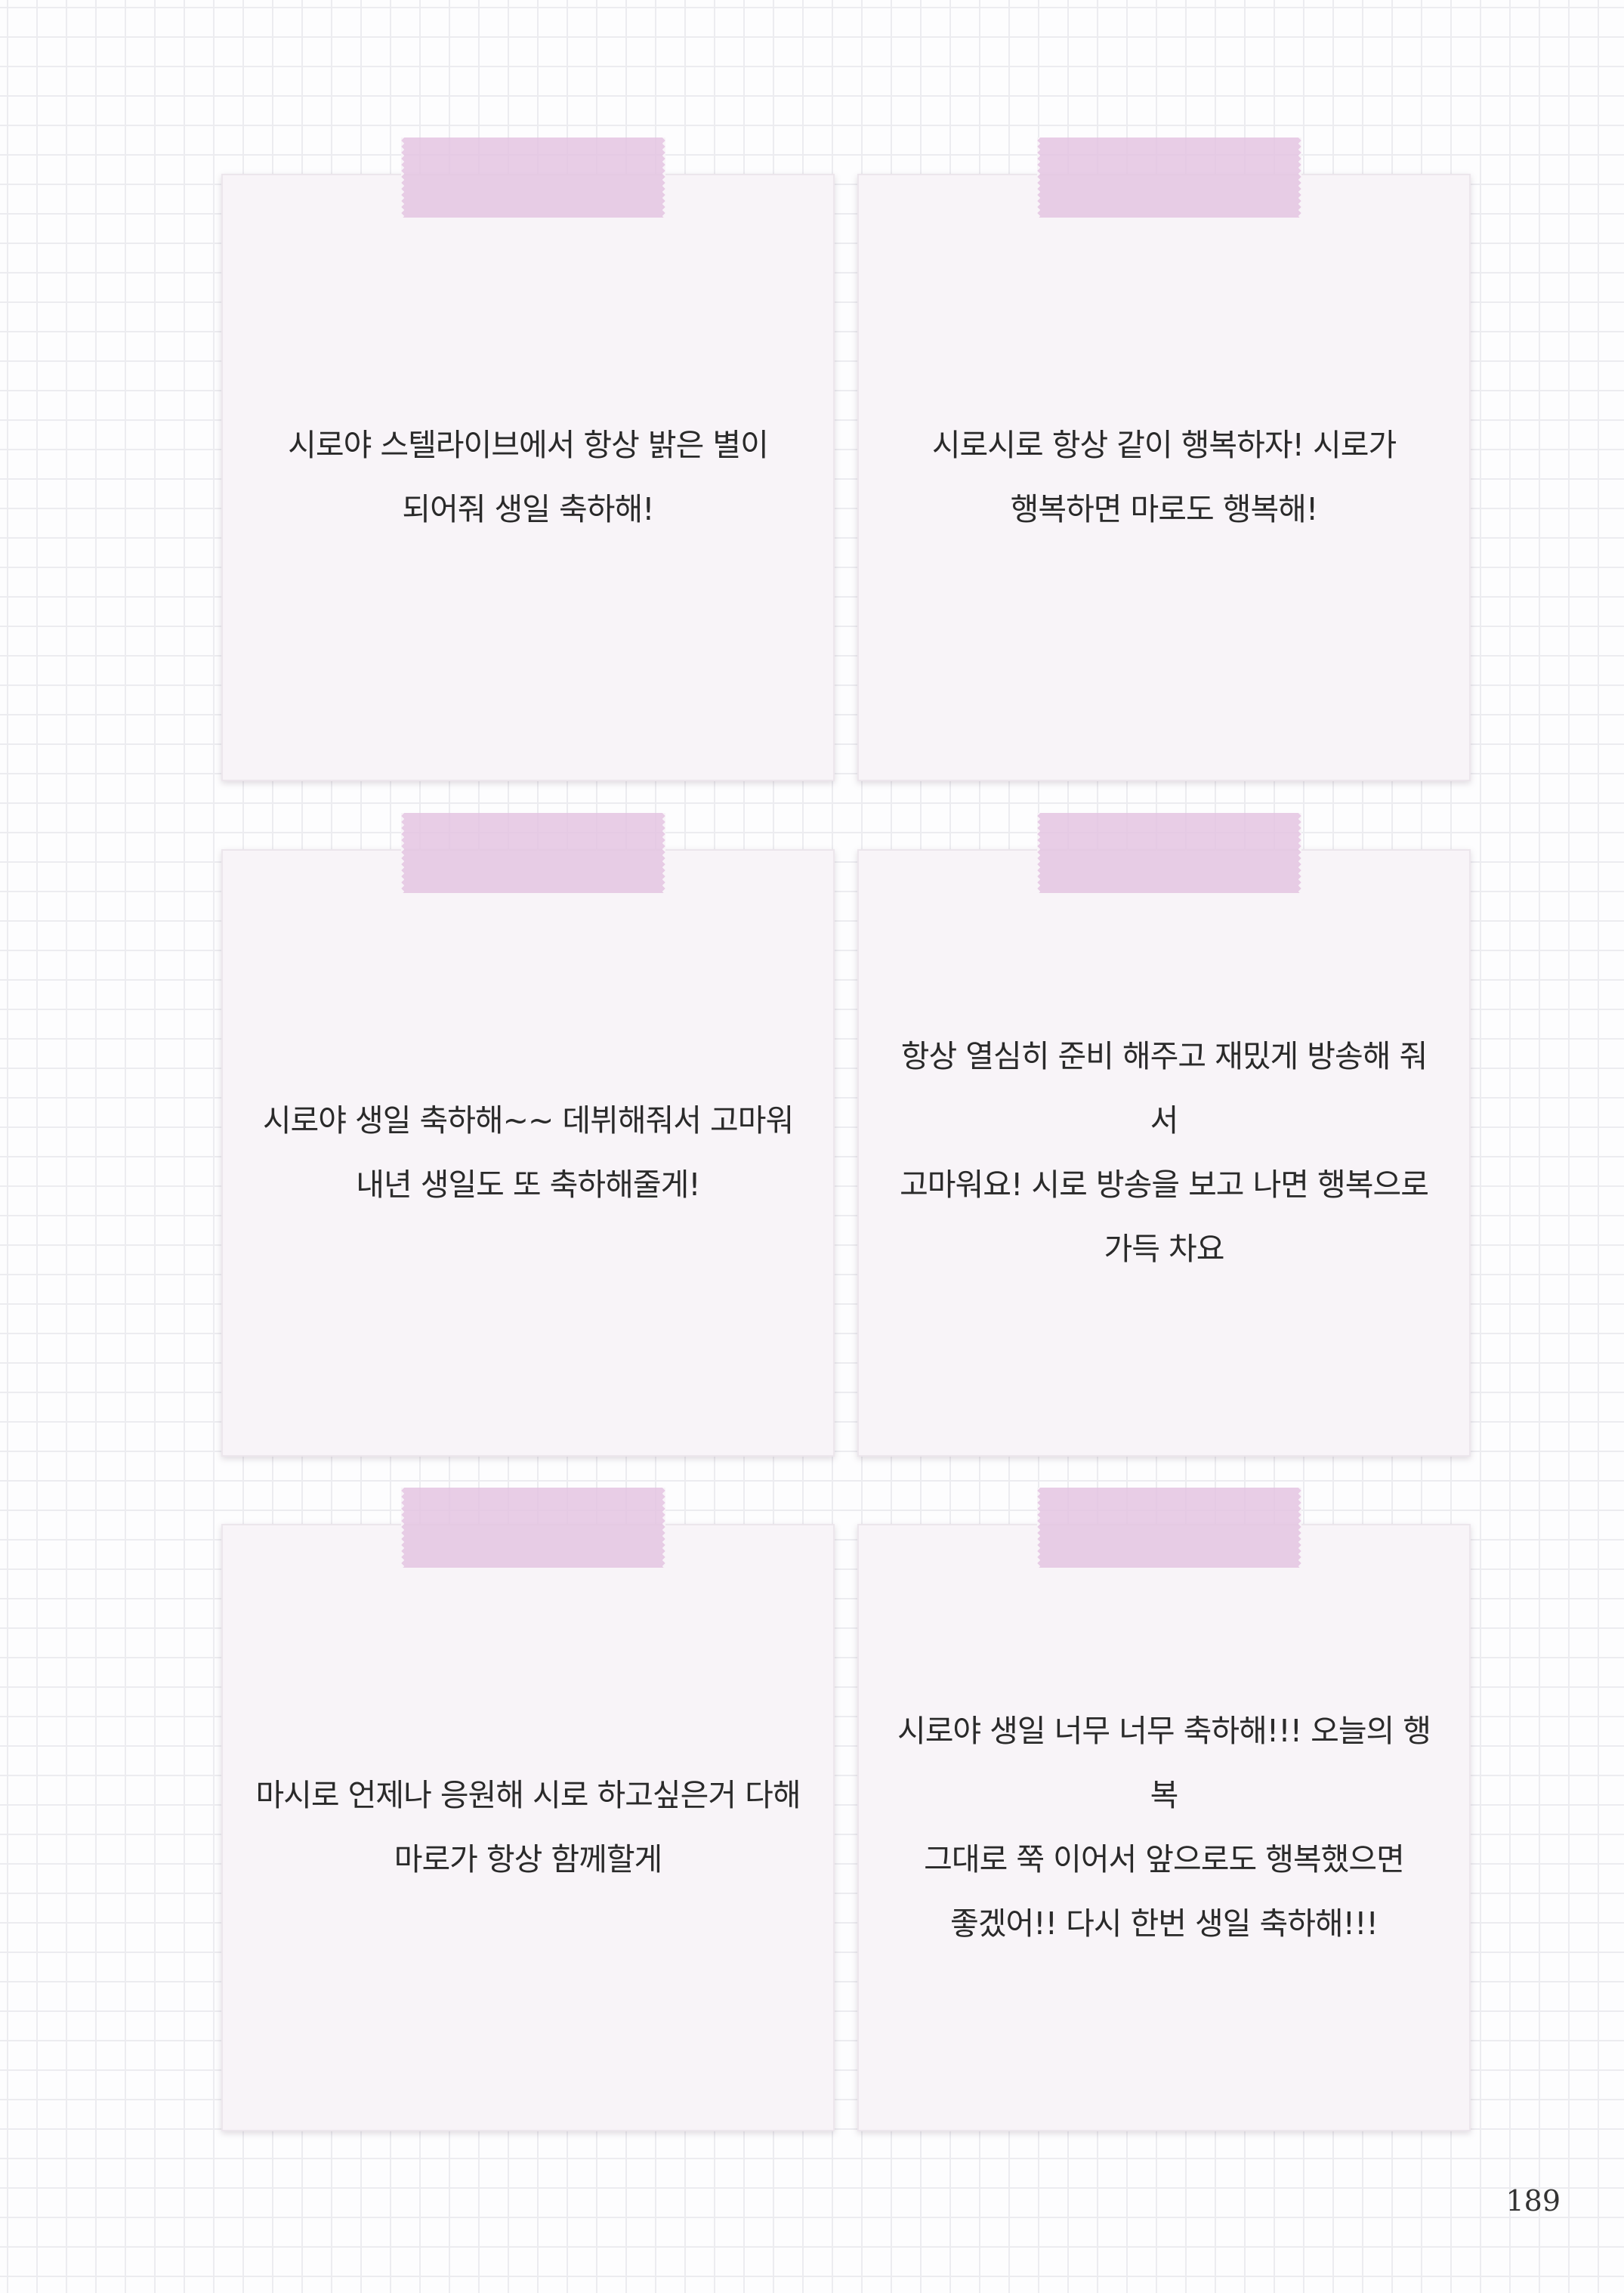 The width and height of the screenshot is (1624, 2293). What do you see at coordinates (1164, 477) in the screenshot?
I see `message-text: 시로시로 항상 같이 행복하자! 시로가 행복하면 마로도 행복해!` at bounding box center [1164, 477].